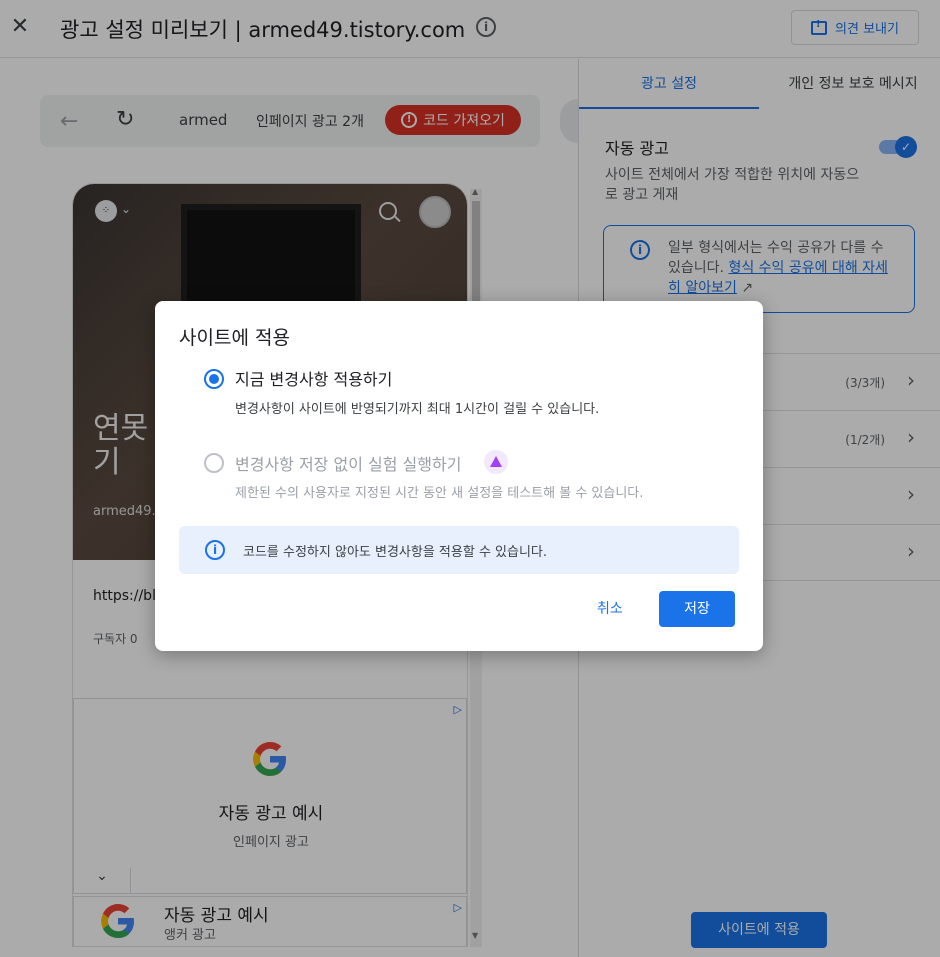 The height and width of the screenshot is (957, 940). Describe the element at coordinates (697, 609) in the screenshot. I see `save-button: 저장` at that location.